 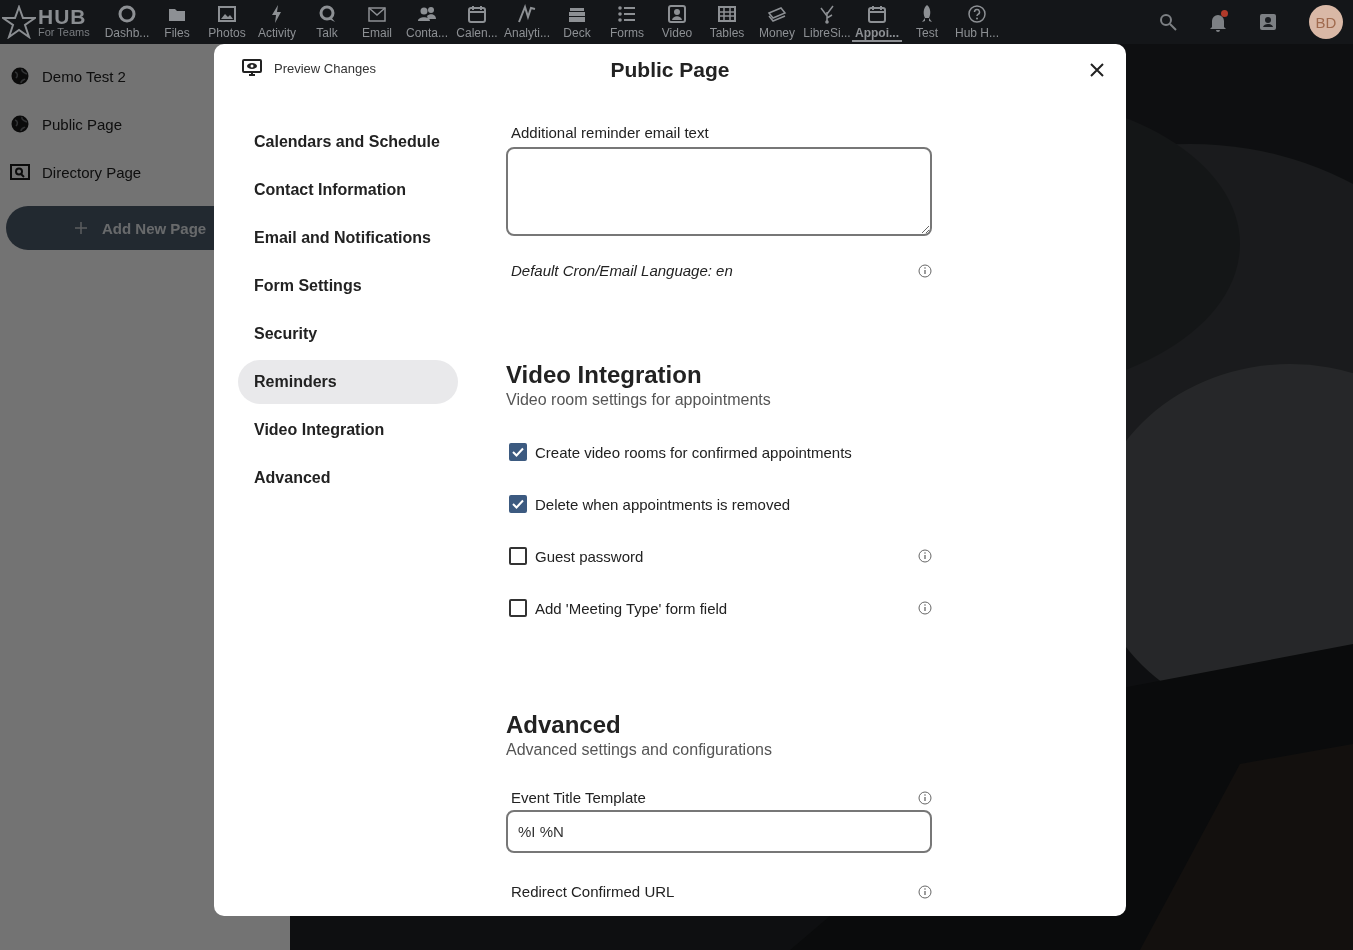 I want to click on app-link: Video, so click(x=677, y=22).